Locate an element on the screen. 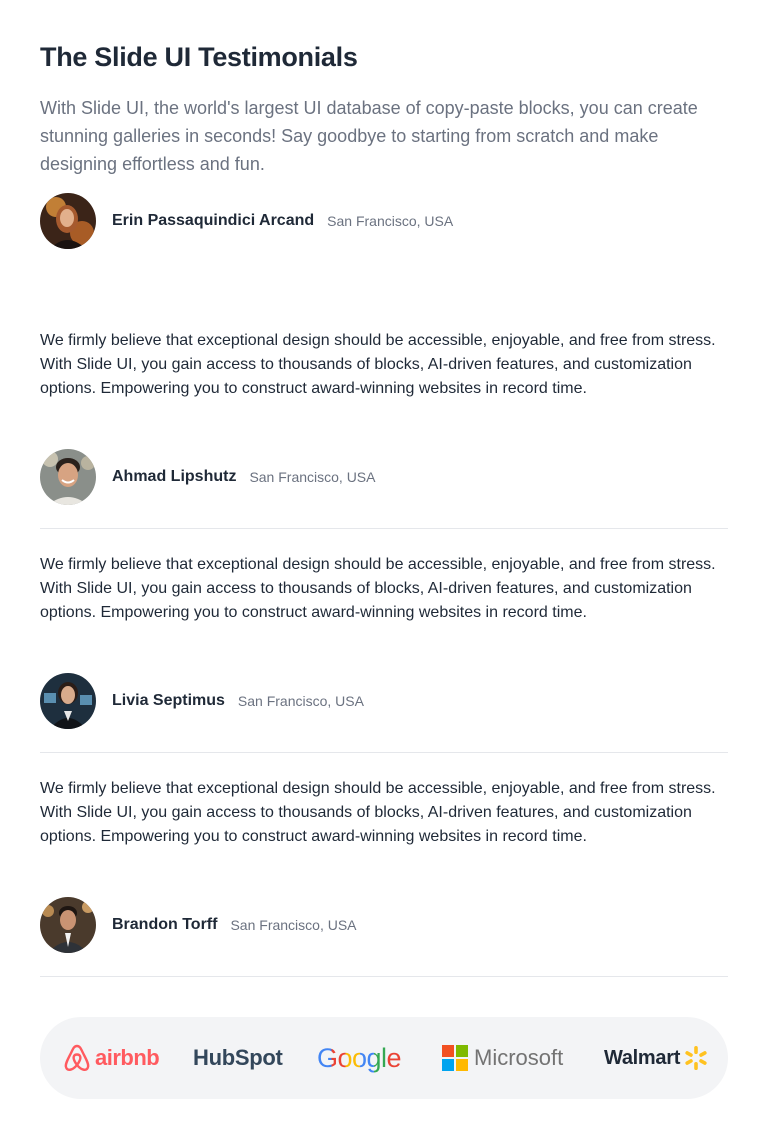  microsoft-wordmark: Microsoft is located at coordinates (519, 1057).